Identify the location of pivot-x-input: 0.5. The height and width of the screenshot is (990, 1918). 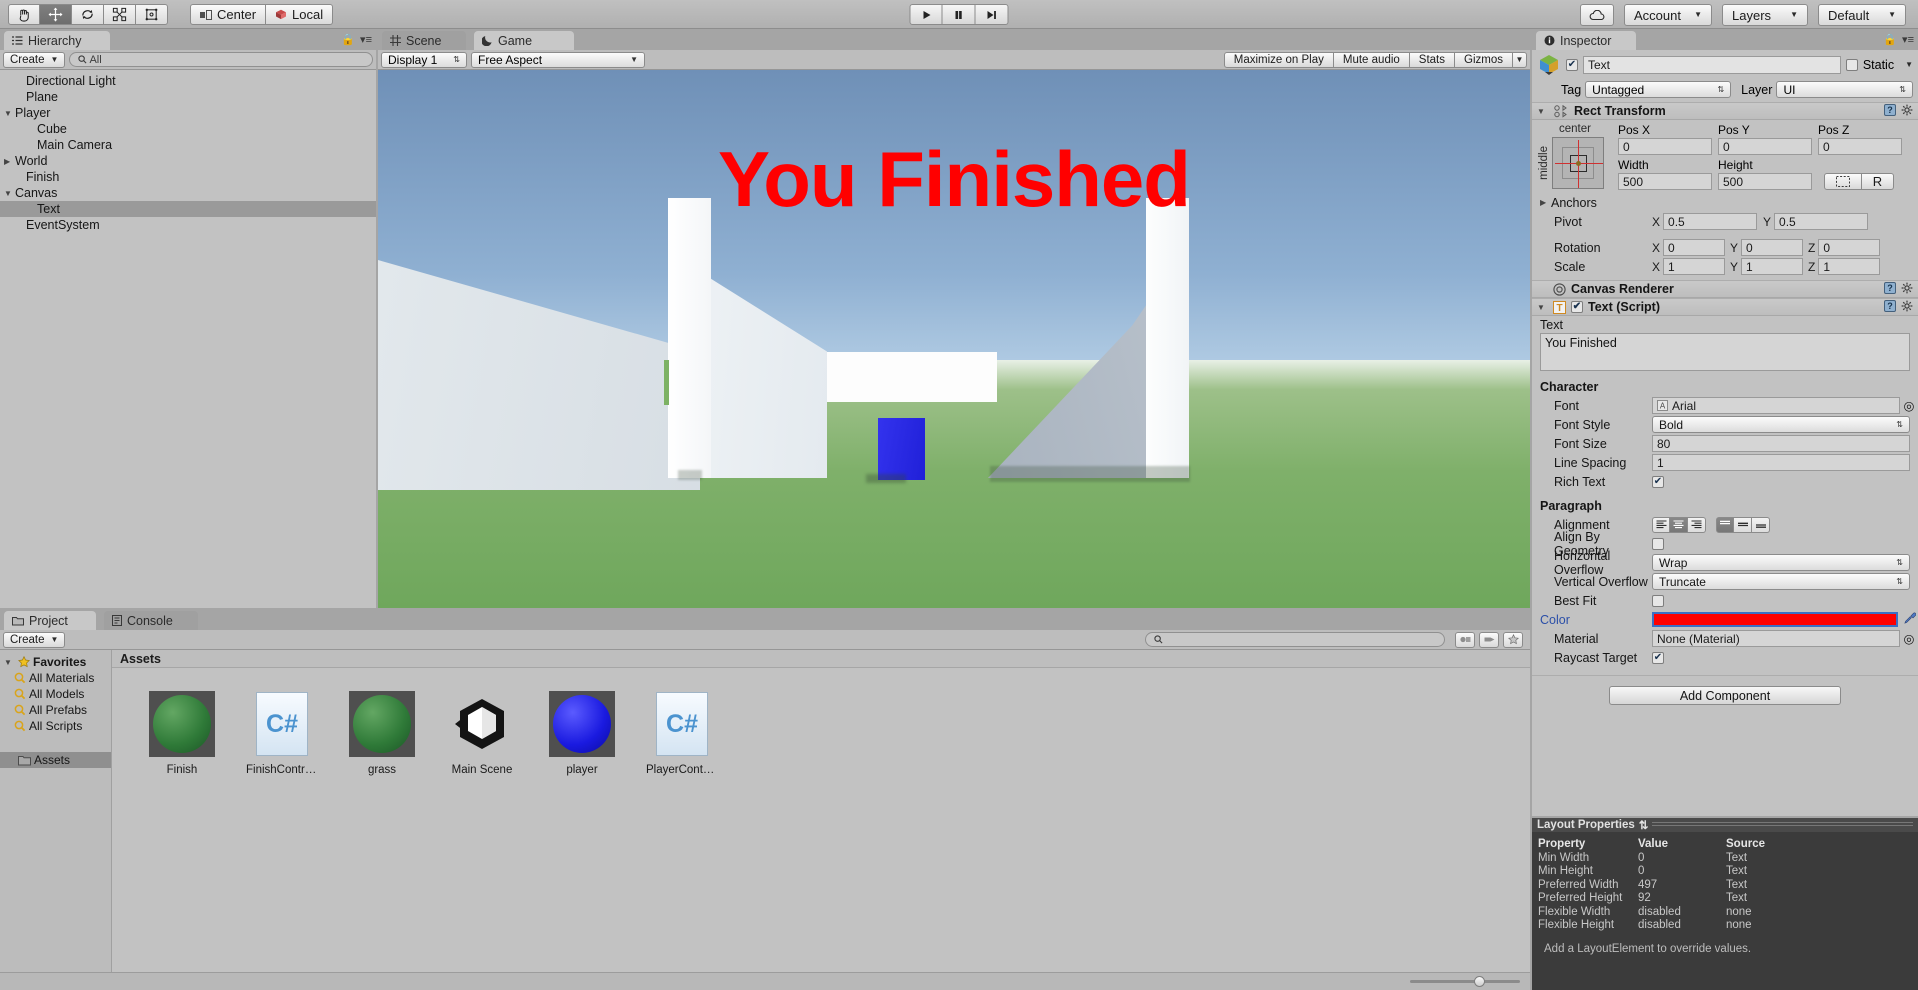
(1710, 221).